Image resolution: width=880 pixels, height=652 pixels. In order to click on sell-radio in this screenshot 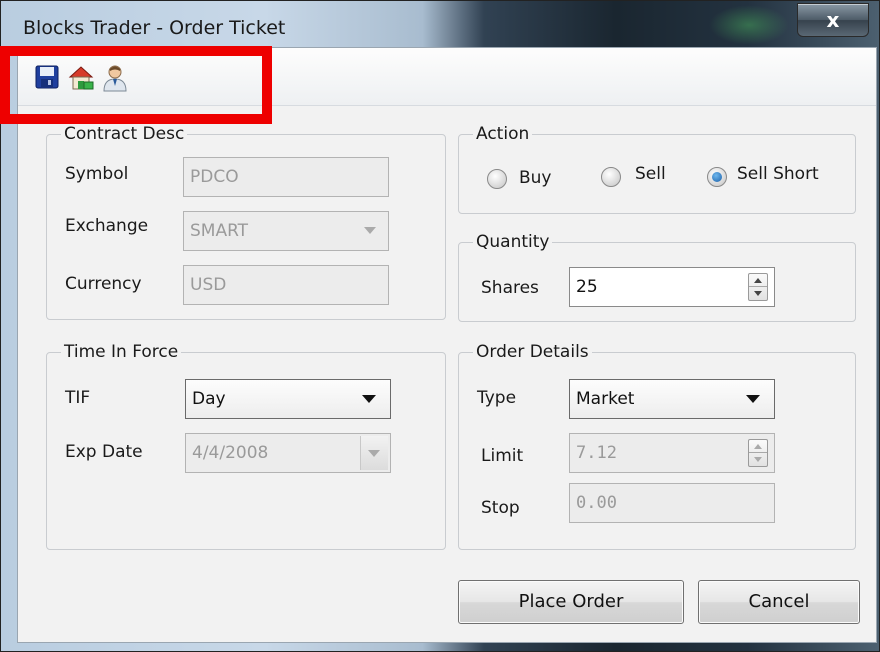, I will do `click(611, 177)`.